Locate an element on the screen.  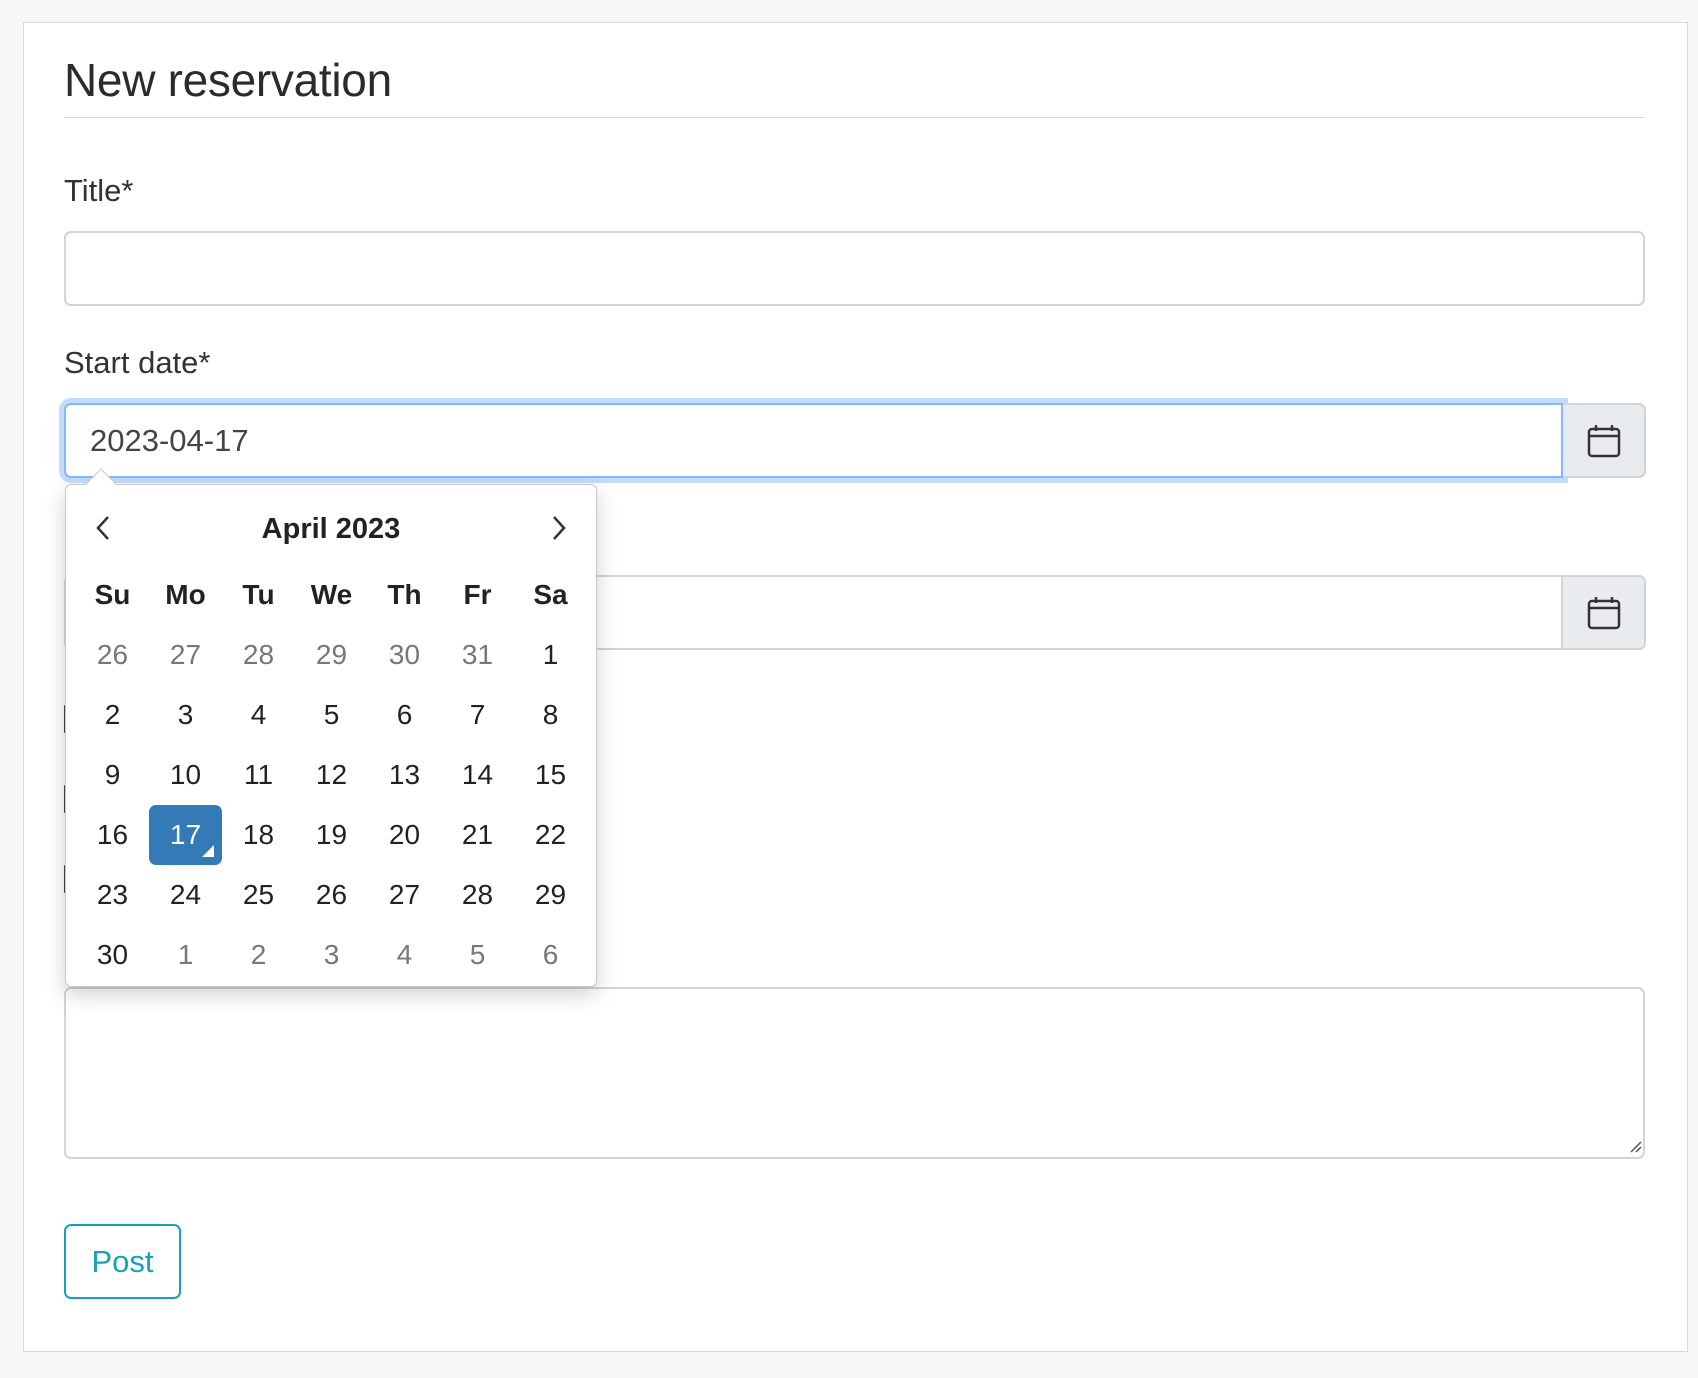
day-cell: 15 is located at coordinates (550, 775).